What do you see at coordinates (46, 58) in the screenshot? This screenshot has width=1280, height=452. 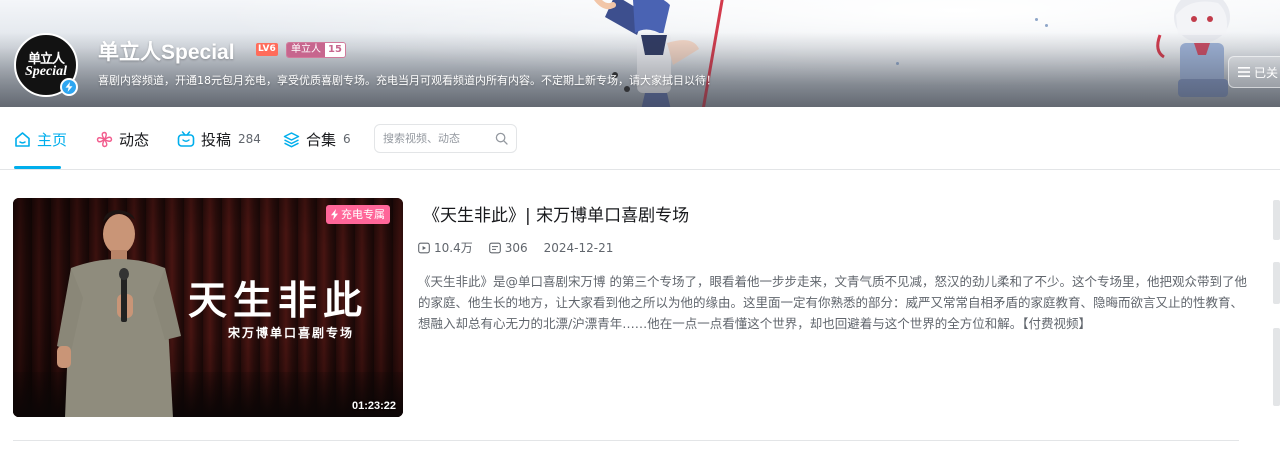 I see `avatar-text-line1: 单立人` at bounding box center [46, 58].